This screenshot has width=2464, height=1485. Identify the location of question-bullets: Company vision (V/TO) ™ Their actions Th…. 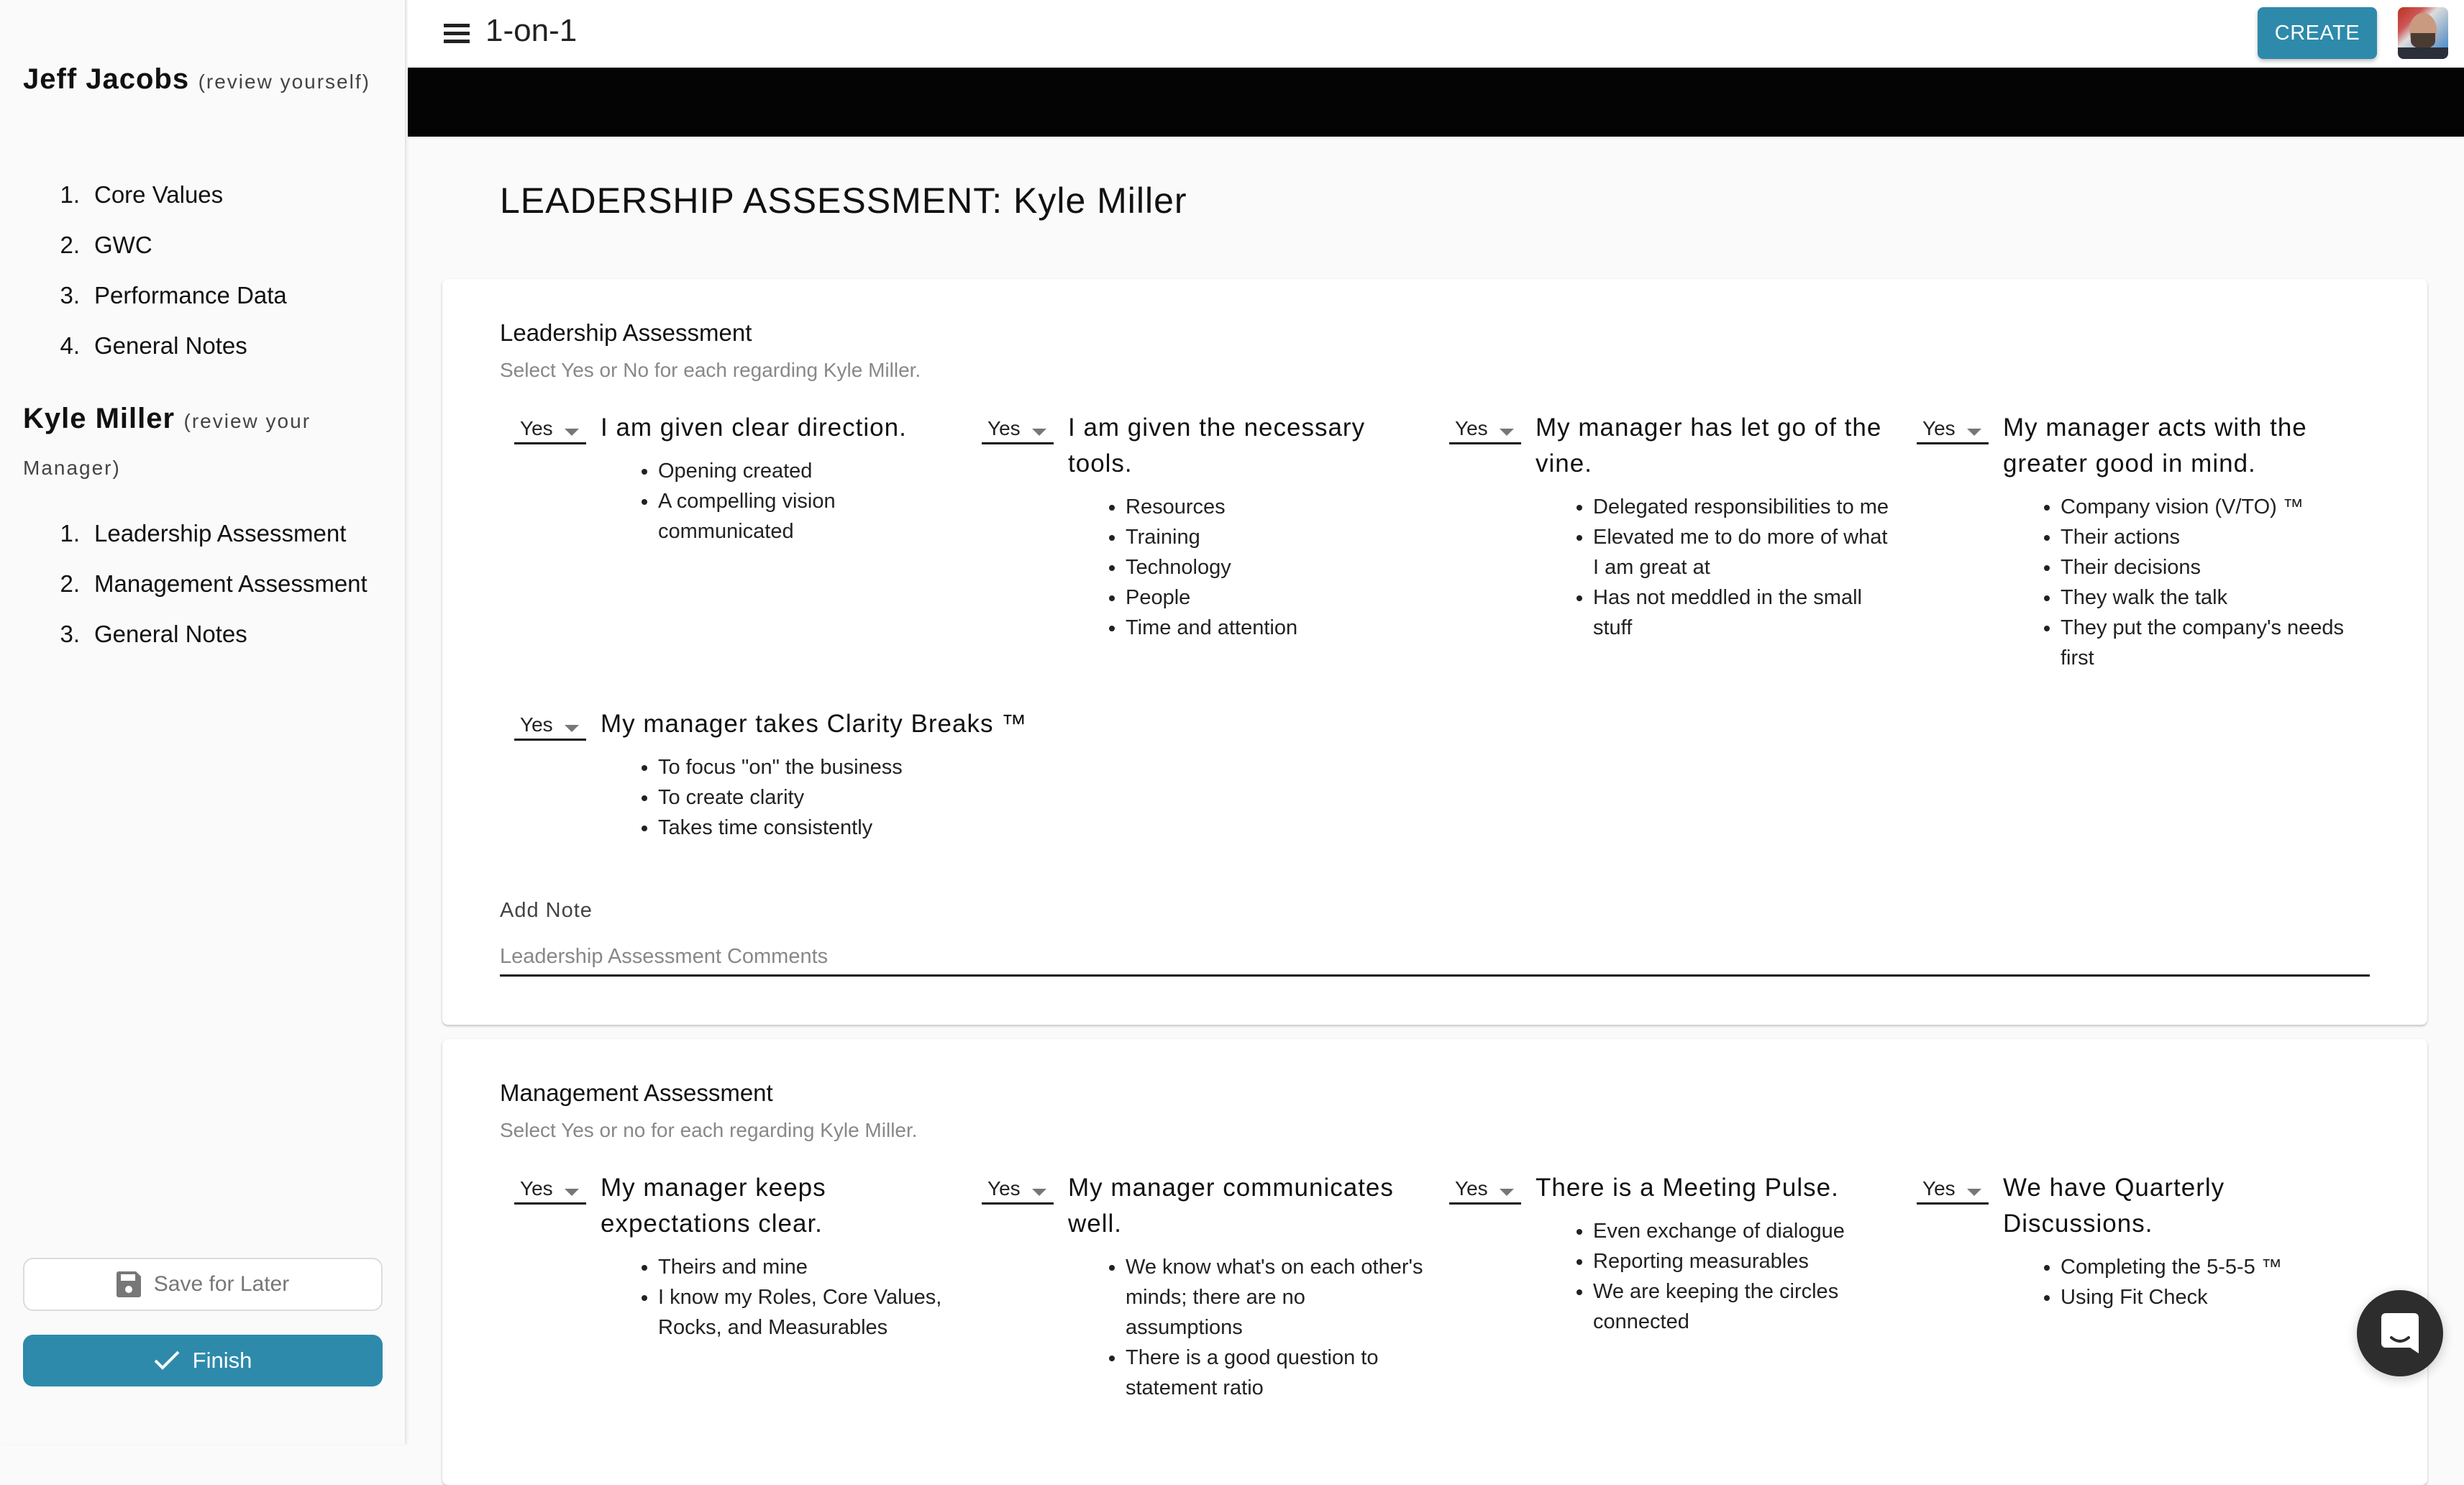
(2212, 582).